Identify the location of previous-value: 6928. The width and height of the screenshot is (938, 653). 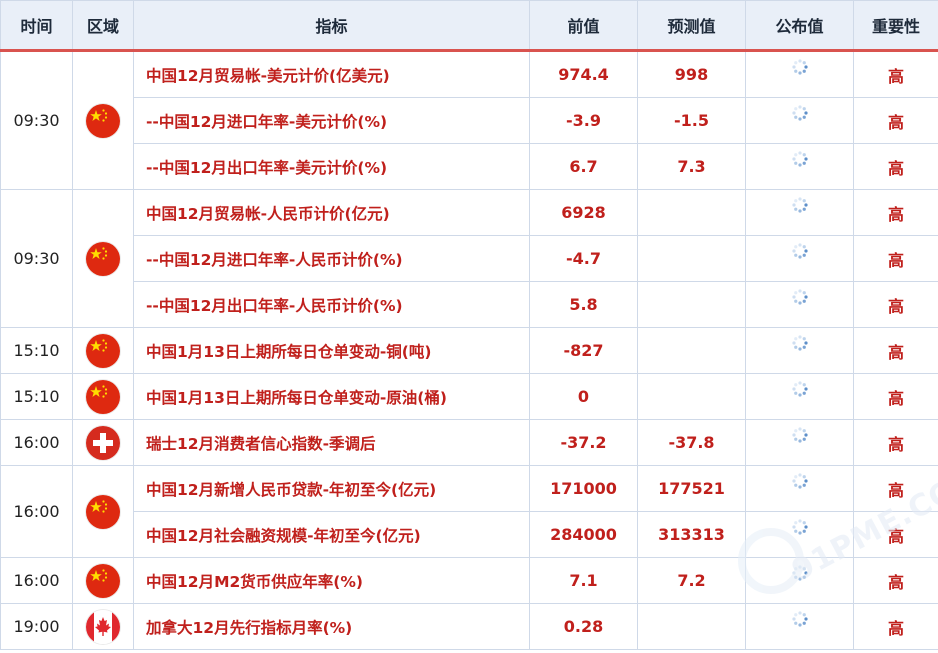
(583, 212).